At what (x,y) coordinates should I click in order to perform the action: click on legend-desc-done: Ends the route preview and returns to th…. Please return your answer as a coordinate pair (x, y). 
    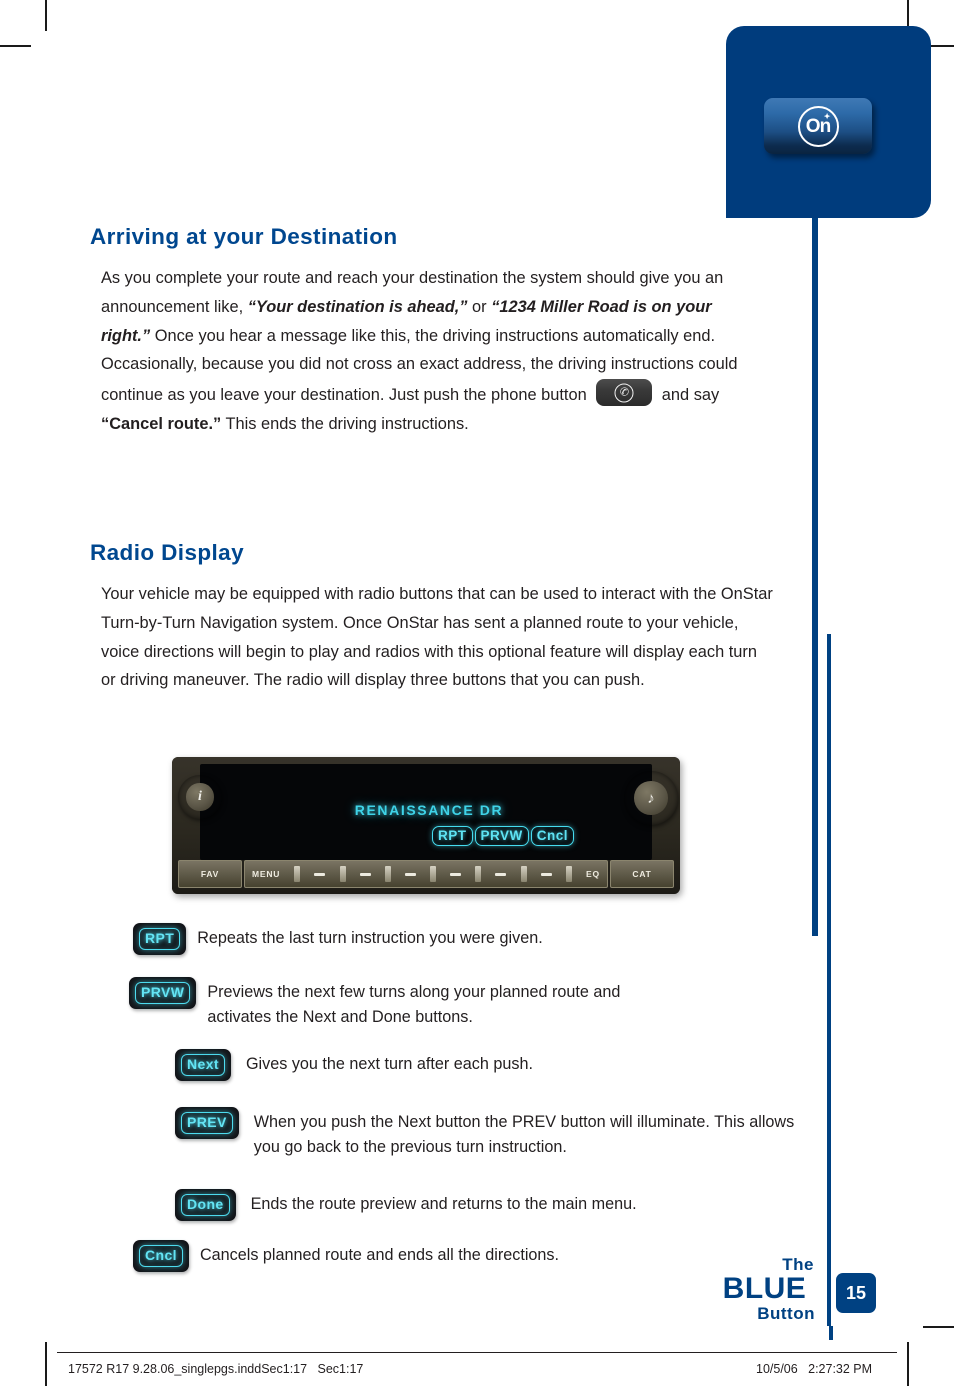
    Looking at the image, I should click on (443, 1204).